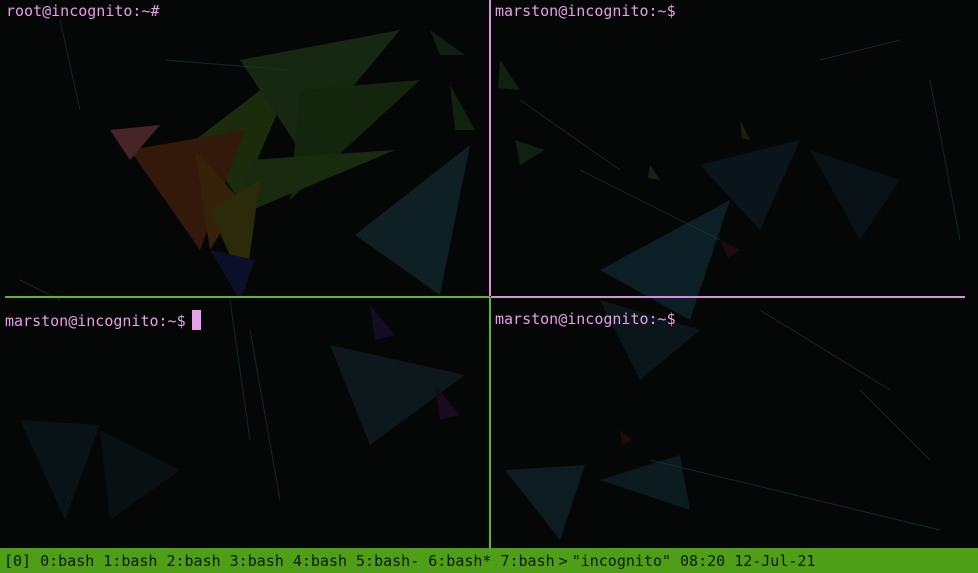 The height and width of the screenshot is (573, 978). Describe the element at coordinates (196, 320) in the screenshot. I see `text-cursor` at that location.